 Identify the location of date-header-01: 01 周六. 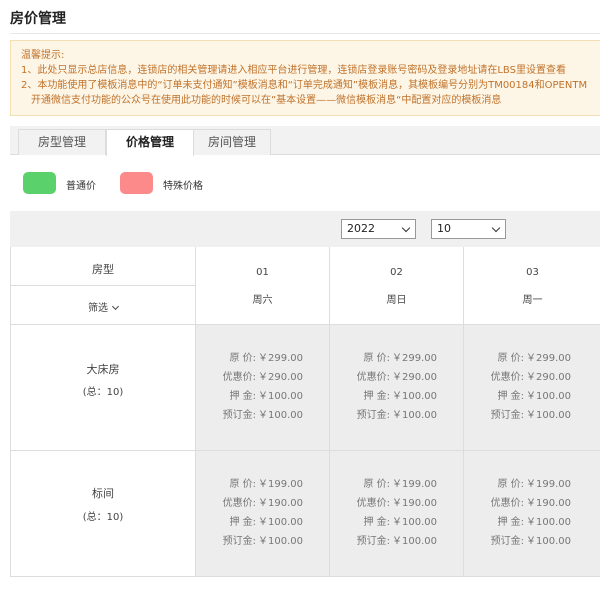
(263, 286).